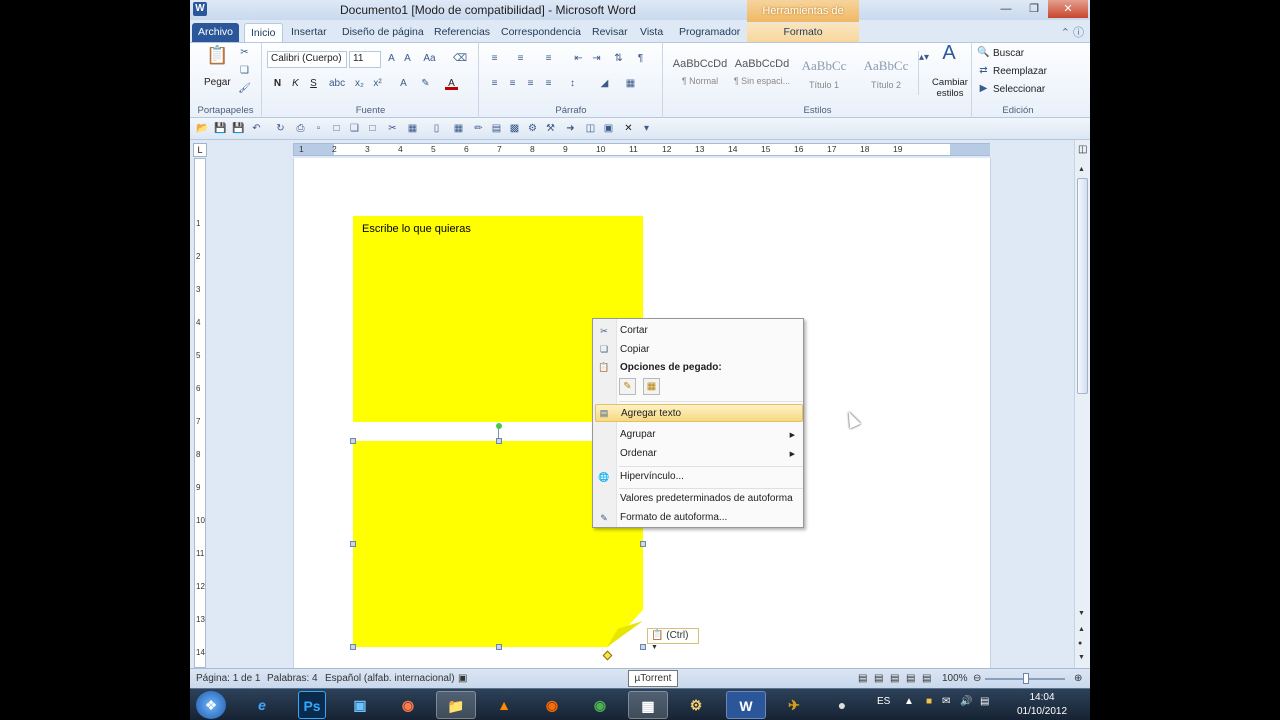 Image resolution: width=1280 pixels, height=720 pixels. Describe the element at coordinates (390, 678) in the screenshot. I see `status-language: Español (alfab. internacional)` at that location.